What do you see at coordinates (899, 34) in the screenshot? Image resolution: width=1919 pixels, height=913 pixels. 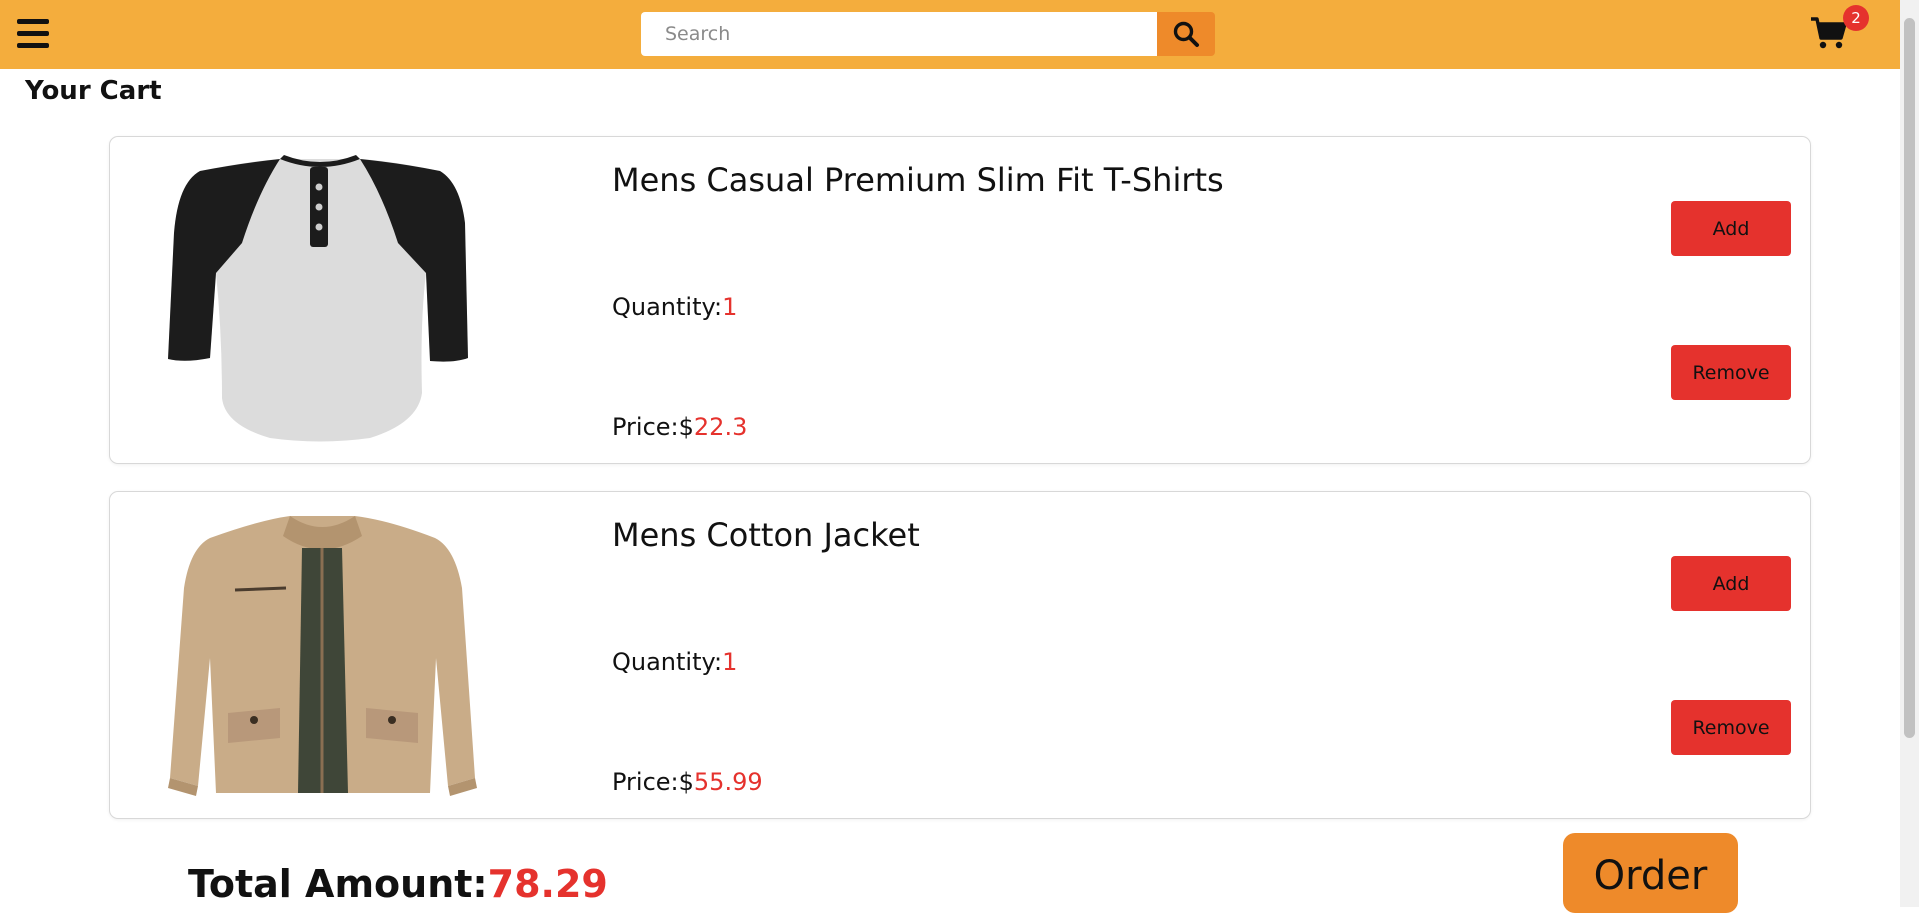 I see `search-input` at bounding box center [899, 34].